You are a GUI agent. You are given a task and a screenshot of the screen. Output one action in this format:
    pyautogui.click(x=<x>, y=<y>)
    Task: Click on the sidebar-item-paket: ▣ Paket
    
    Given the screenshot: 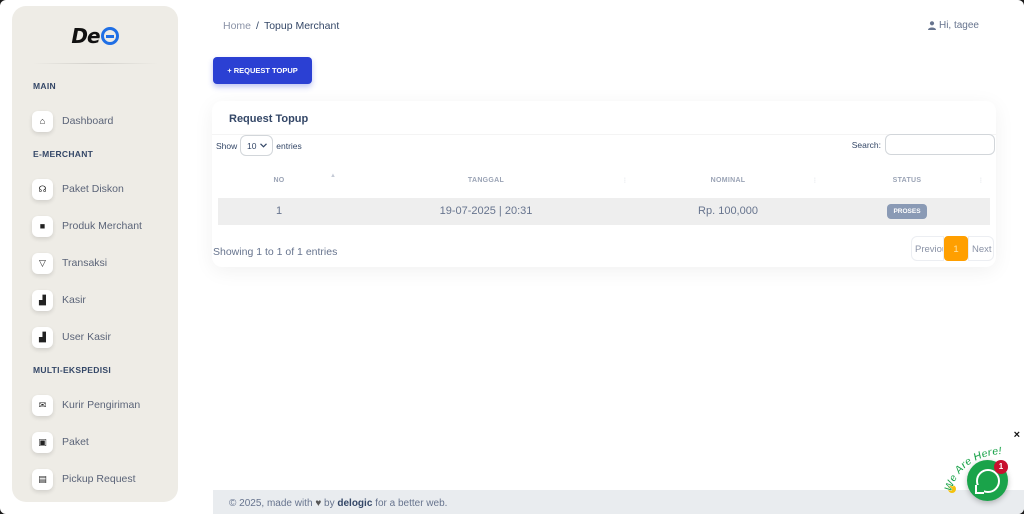 What is the action you would take?
    pyautogui.click(x=102, y=442)
    